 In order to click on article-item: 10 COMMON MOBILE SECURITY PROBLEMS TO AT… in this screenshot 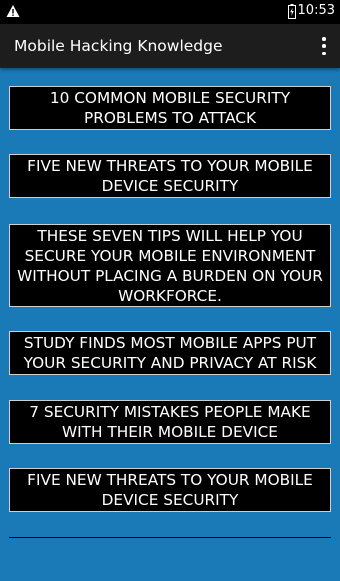, I will do `click(170, 108)`.